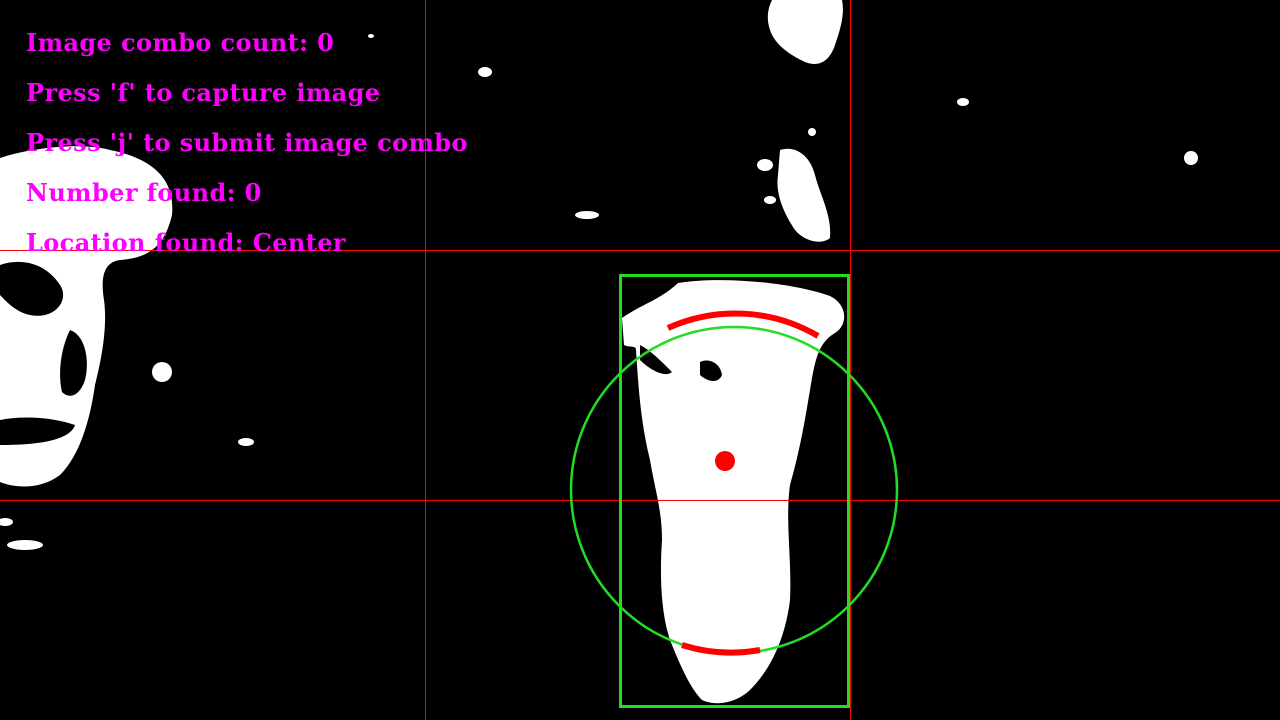 This screenshot has height=720, width=1280. Describe the element at coordinates (247, 142) in the screenshot. I see `hud-submit-instruction: Press 'j' to submit image combo` at that location.